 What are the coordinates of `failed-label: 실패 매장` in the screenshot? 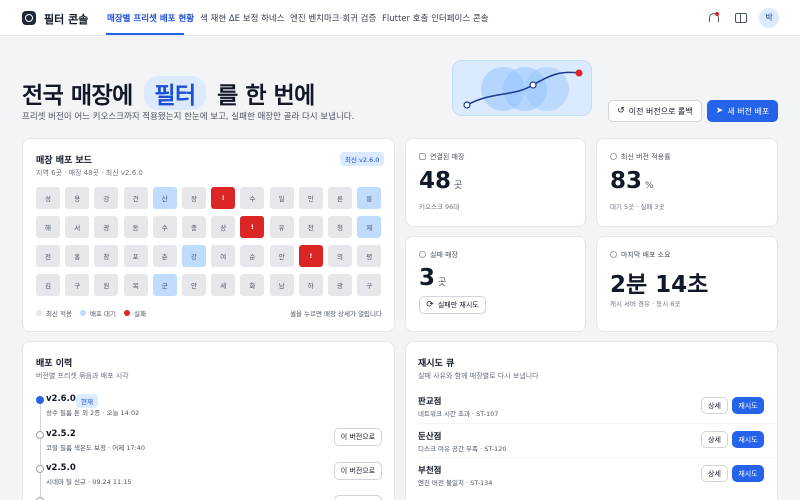 It's located at (438, 255).